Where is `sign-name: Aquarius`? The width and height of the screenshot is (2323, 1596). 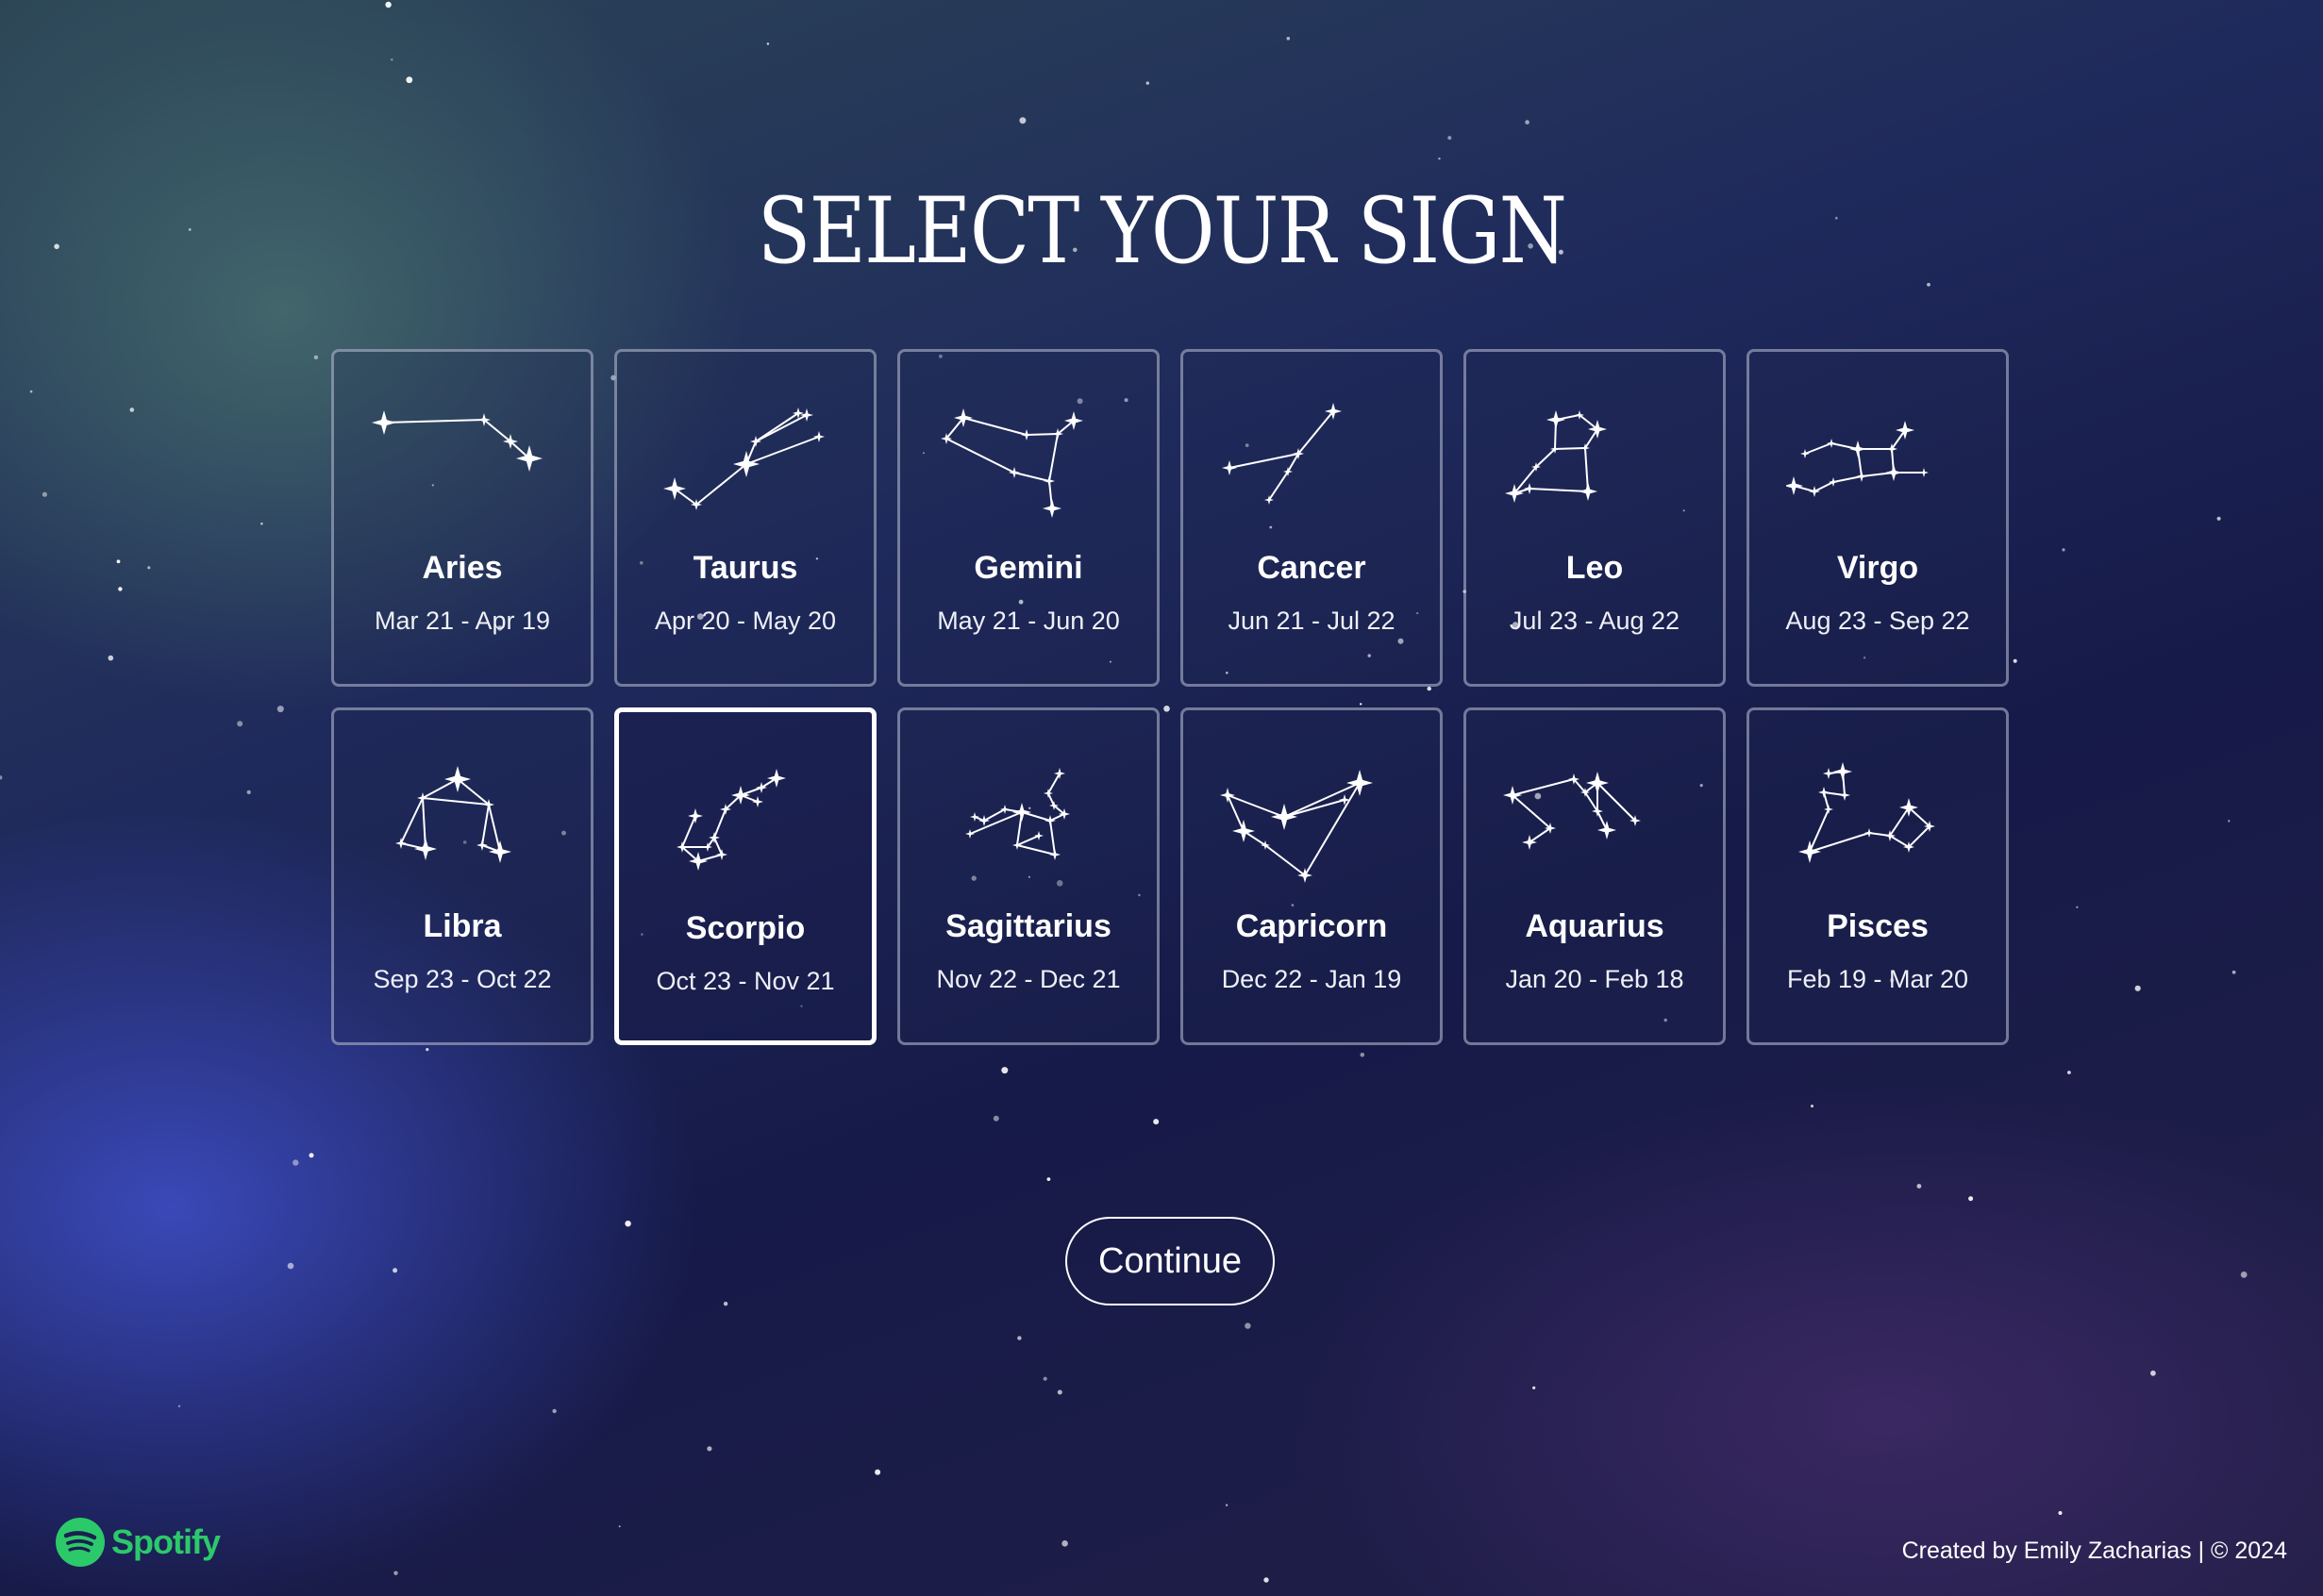 sign-name: Aquarius is located at coordinates (1594, 926).